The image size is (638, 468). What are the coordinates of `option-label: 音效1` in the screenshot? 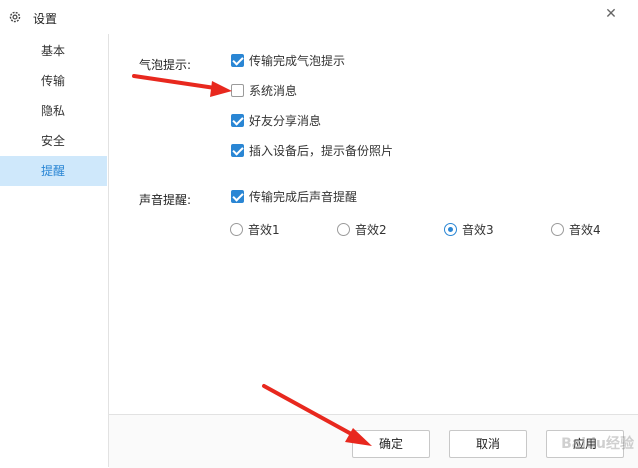 It's located at (264, 230).